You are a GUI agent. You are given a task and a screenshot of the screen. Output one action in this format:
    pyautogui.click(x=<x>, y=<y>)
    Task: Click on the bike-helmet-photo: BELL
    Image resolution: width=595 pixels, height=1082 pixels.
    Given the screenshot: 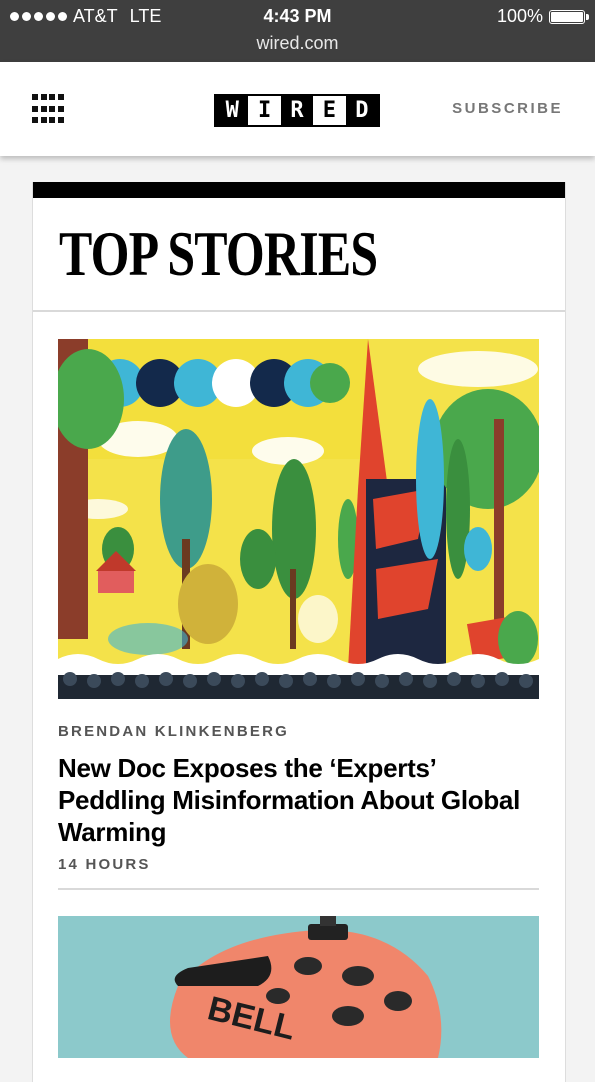 What is the action you would take?
    pyautogui.click(x=298, y=987)
    